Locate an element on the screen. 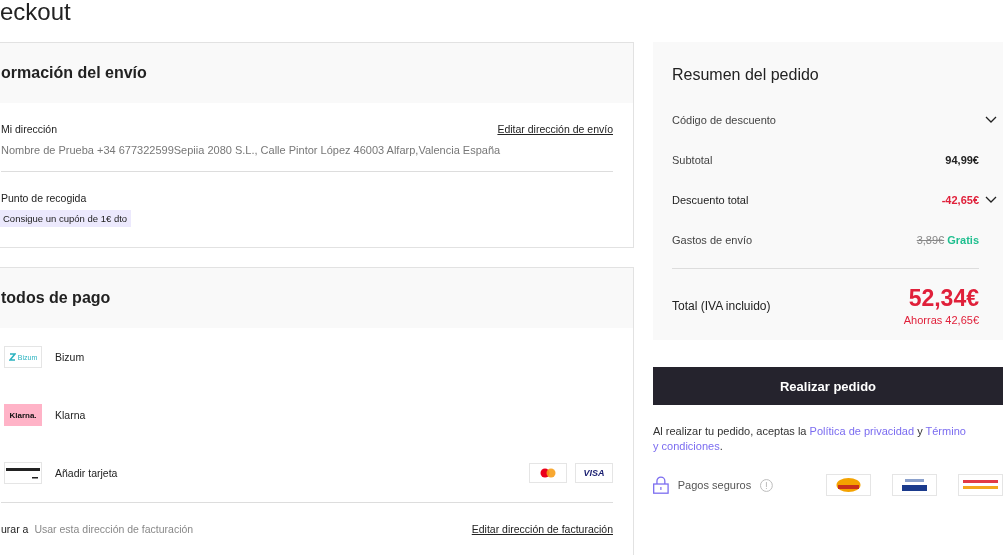 This screenshot has height=555, width=1003. payment-method-label: Añadir tarjeta is located at coordinates (86, 473).